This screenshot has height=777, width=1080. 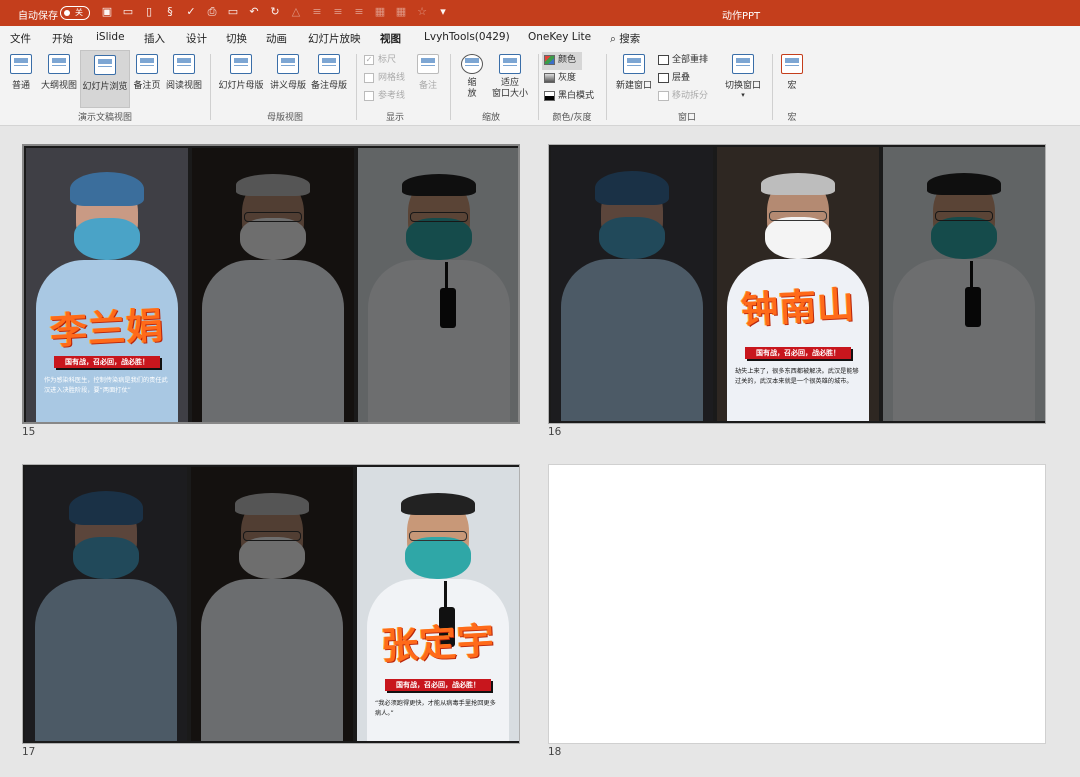 I want to click on notes-page-label: 备注页, so click(x=147, y=86).